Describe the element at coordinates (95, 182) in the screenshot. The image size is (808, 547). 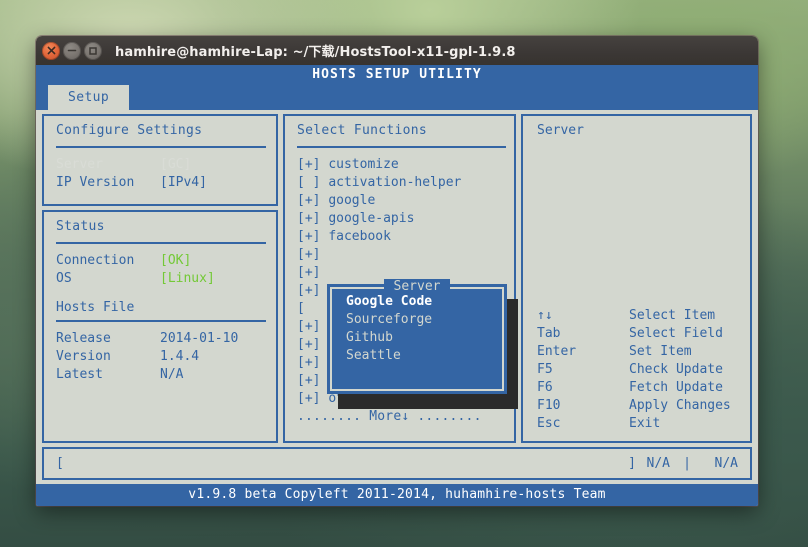
I see `setting-label-ip-version: IP Version` at that location.